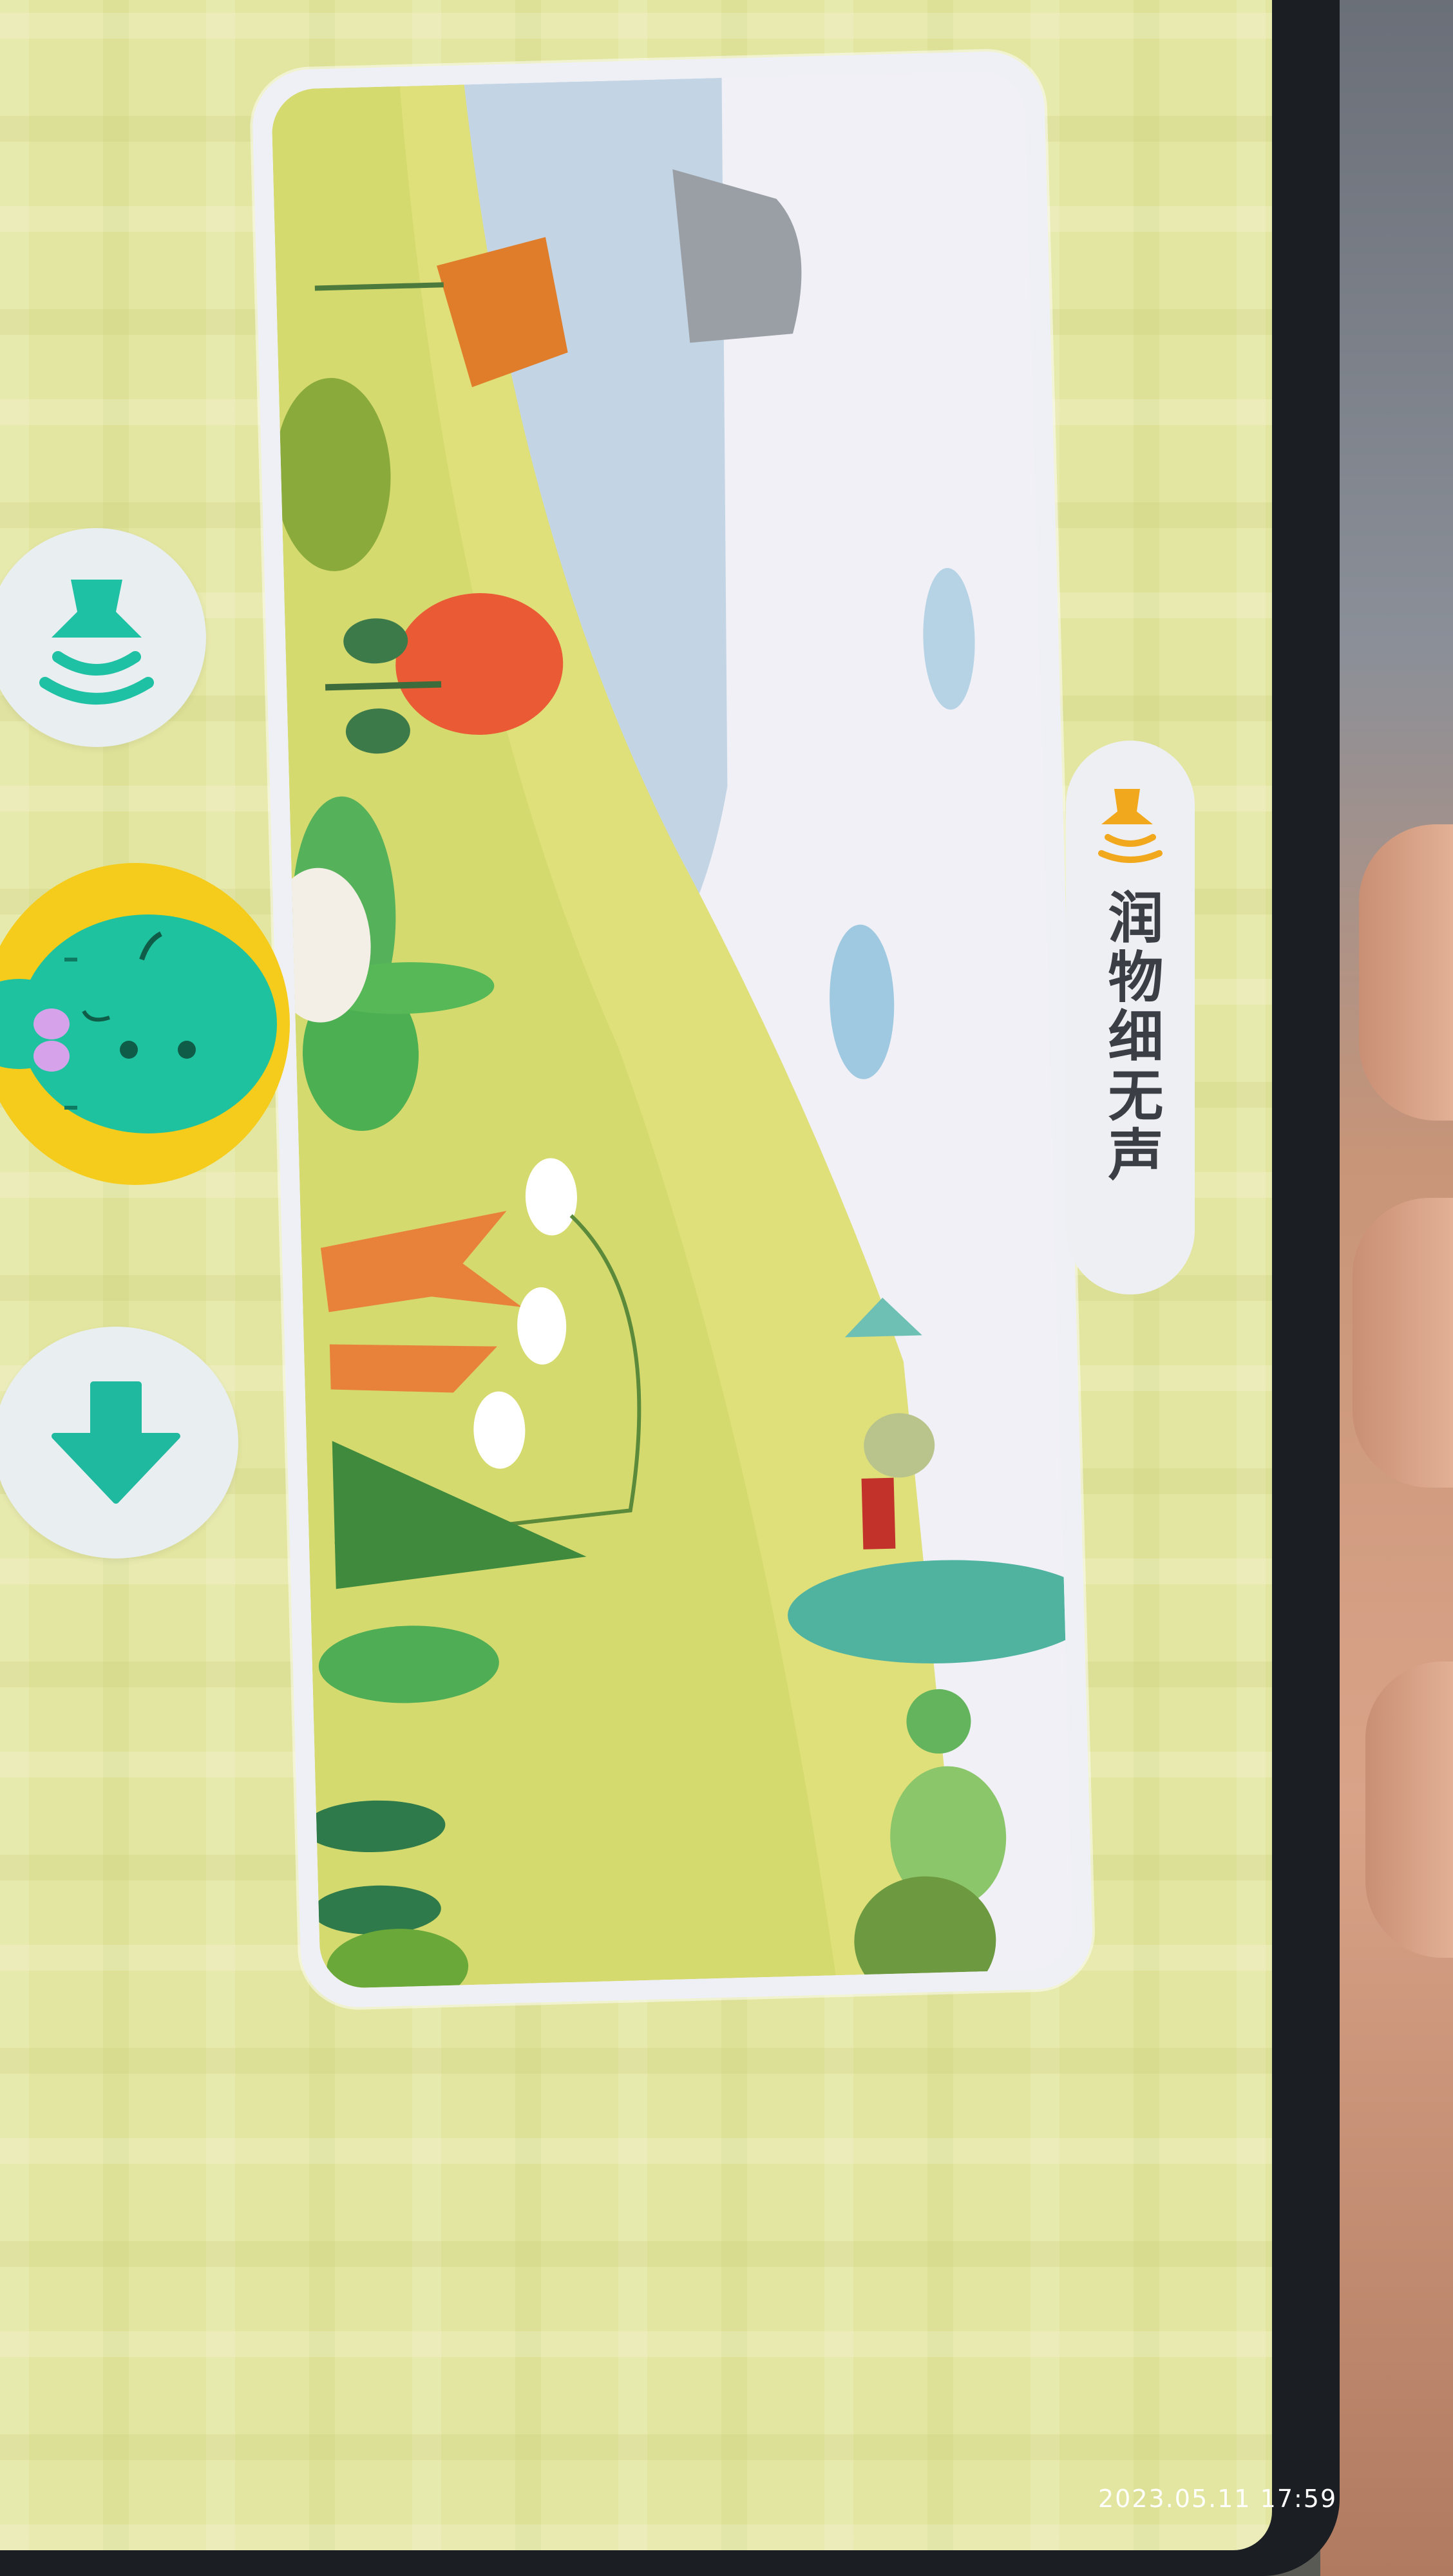 The height and width of the screenshot is (2576, 1453). Describe the element at coordinates (96, 642) in the screenshot. I see `speaker-wave-icon` at that location.